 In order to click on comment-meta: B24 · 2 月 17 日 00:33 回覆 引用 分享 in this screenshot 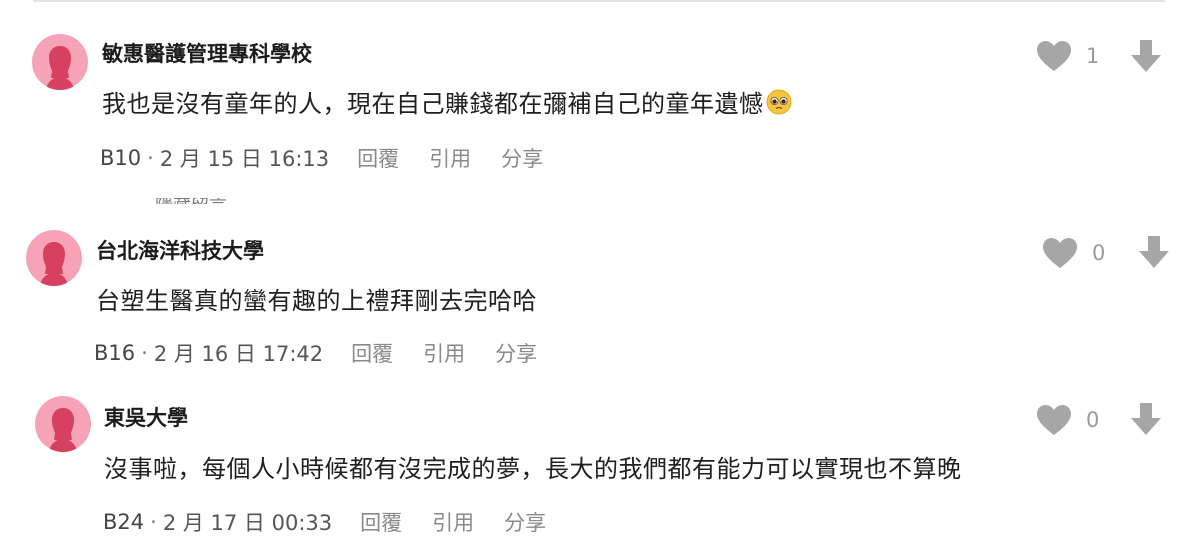, I will do `click(324, 522)`.